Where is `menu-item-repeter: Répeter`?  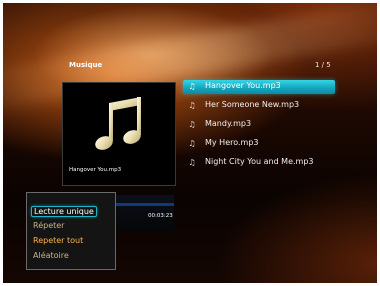
menu-item-repeter: Répeter is located at coordinates (48, 225).